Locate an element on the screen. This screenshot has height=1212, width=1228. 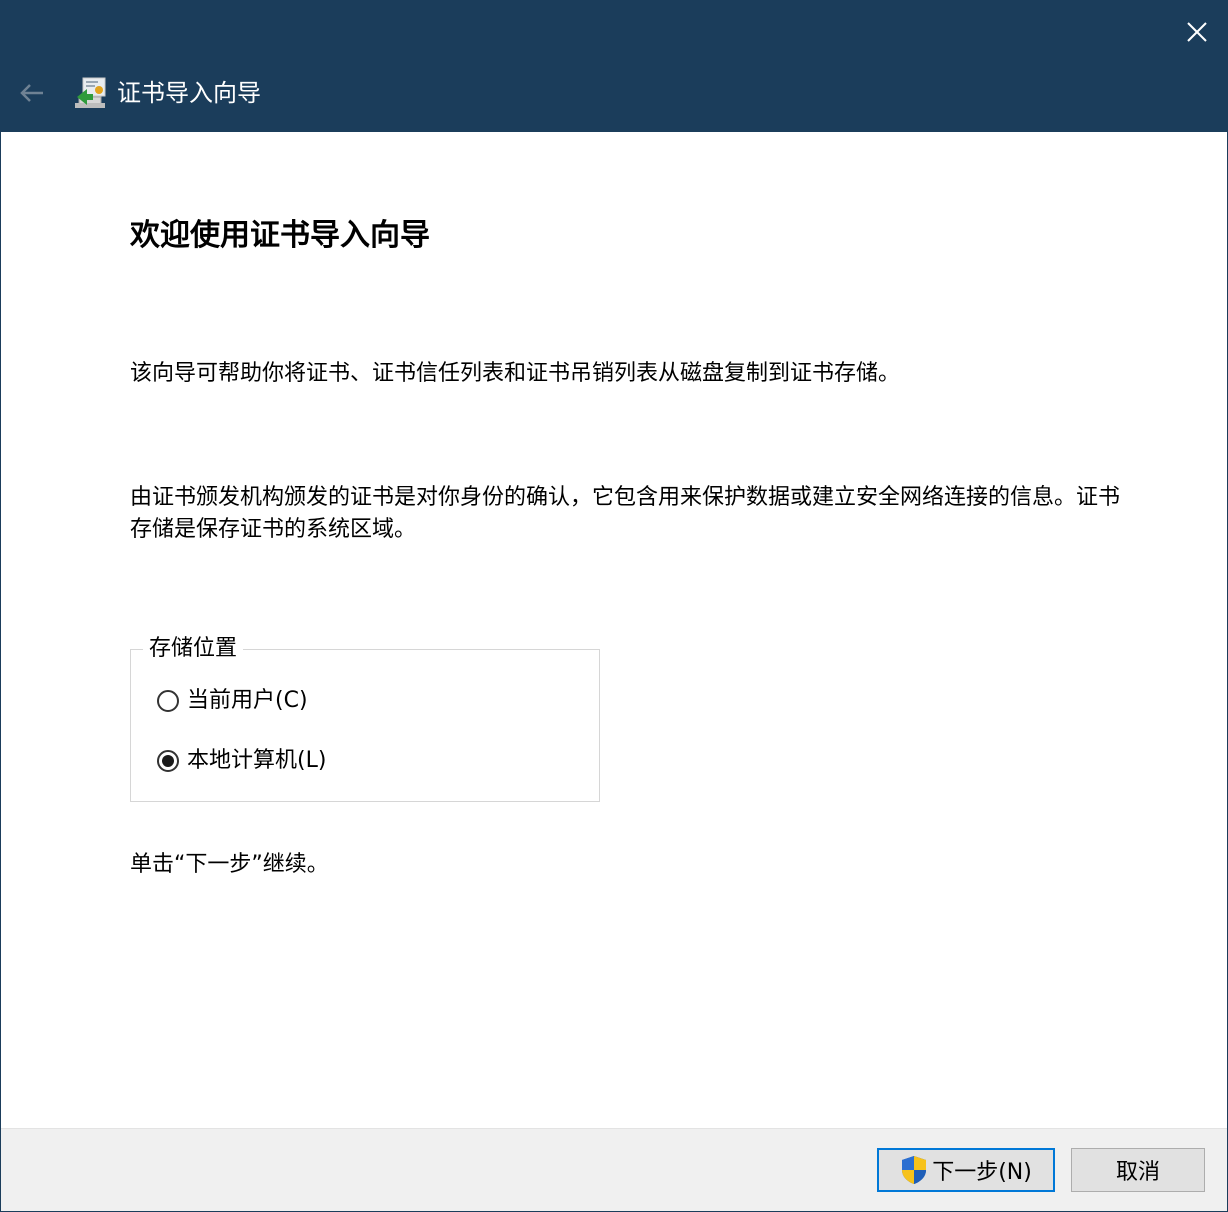
radio-selected-dot is located at coordinates (168, 761).